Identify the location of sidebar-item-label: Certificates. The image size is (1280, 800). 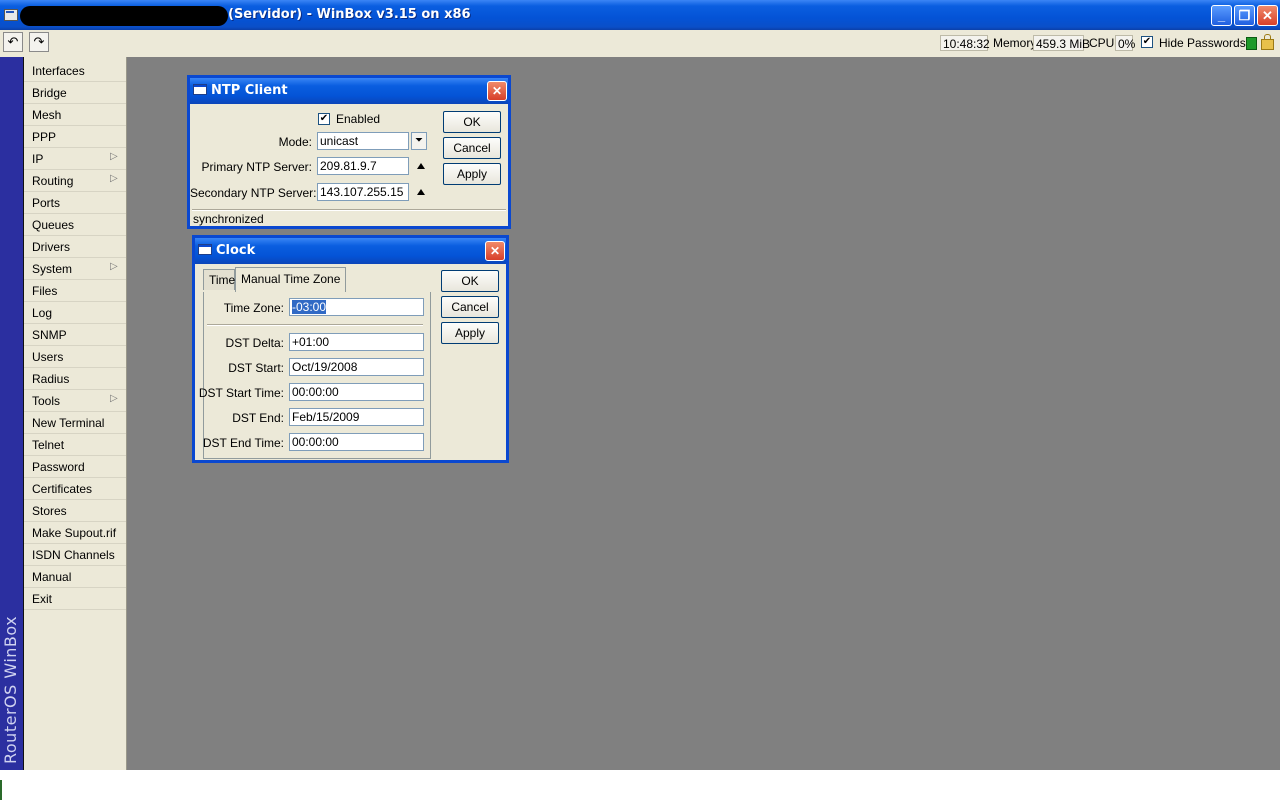
(62, 489).